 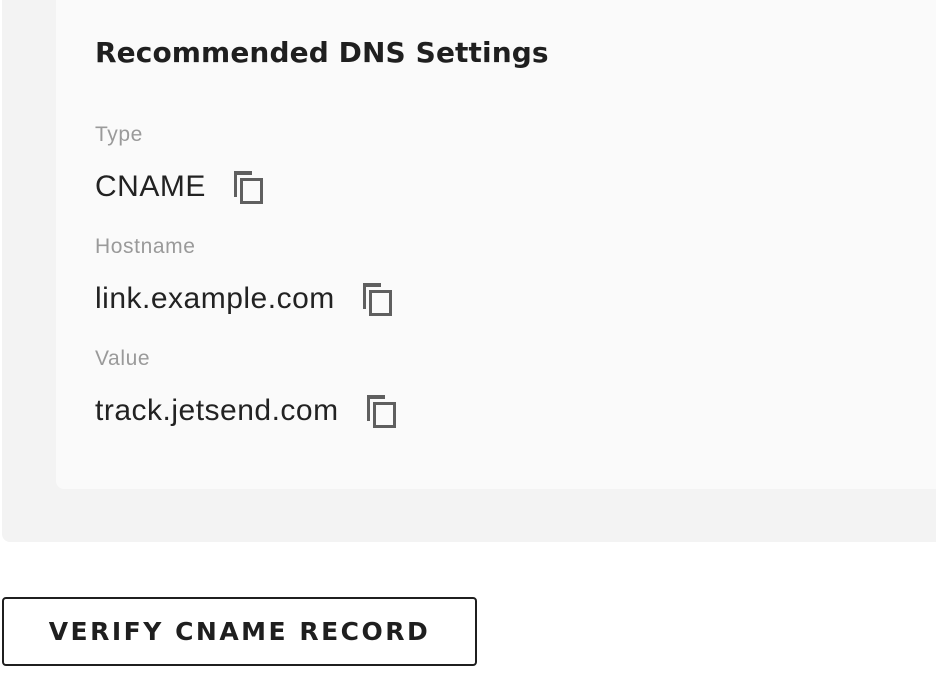 What do you see at coordinates (145, 246) in the screenshot?
I see `hostname-label: Hostname` at bounding box center [145, 246].